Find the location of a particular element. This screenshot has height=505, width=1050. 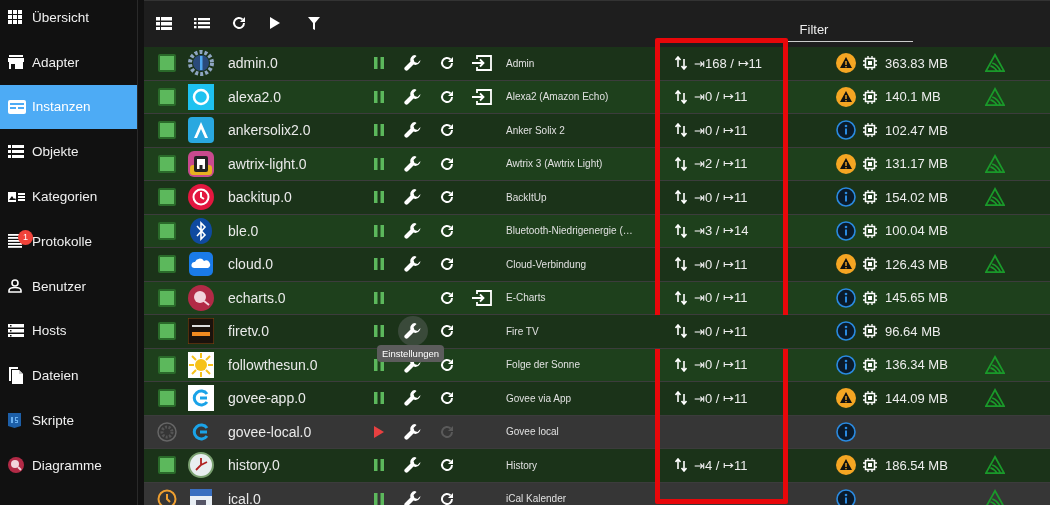

memory-usage: 186.54 MB is located at coordinates (916, 465).